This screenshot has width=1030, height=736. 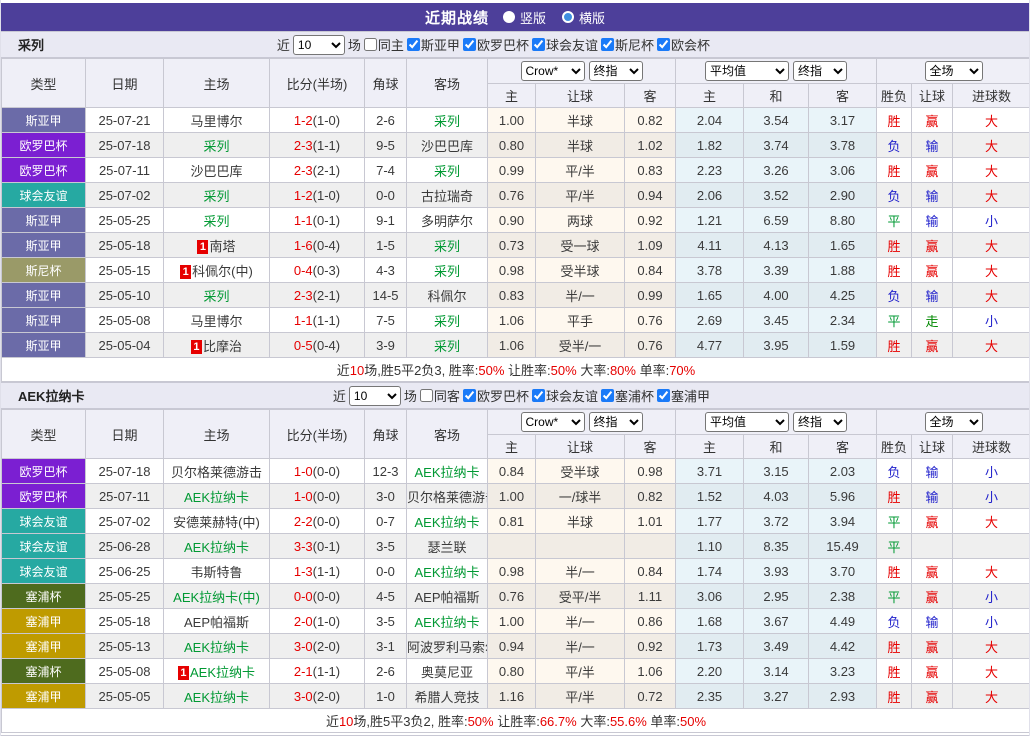 What do you see at coordinates (627, 395) in the screenshot?
I see `league-filter-2: 塞浦杯` at bounding box center [627, 395].